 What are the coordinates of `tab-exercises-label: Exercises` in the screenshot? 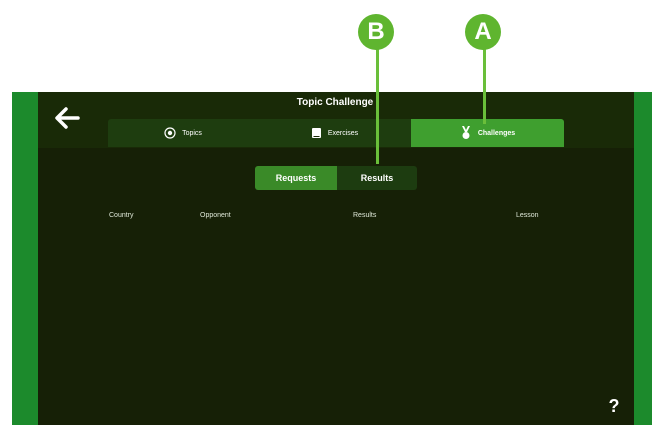 It's located at (343, 133).